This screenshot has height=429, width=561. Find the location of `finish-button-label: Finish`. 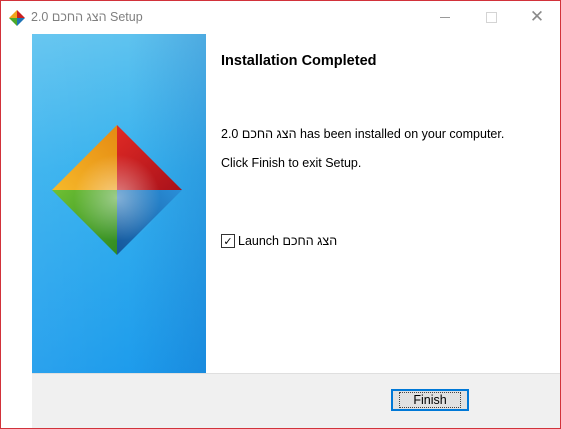

finish-button-label: Finish is located at coordinates (430, 400).